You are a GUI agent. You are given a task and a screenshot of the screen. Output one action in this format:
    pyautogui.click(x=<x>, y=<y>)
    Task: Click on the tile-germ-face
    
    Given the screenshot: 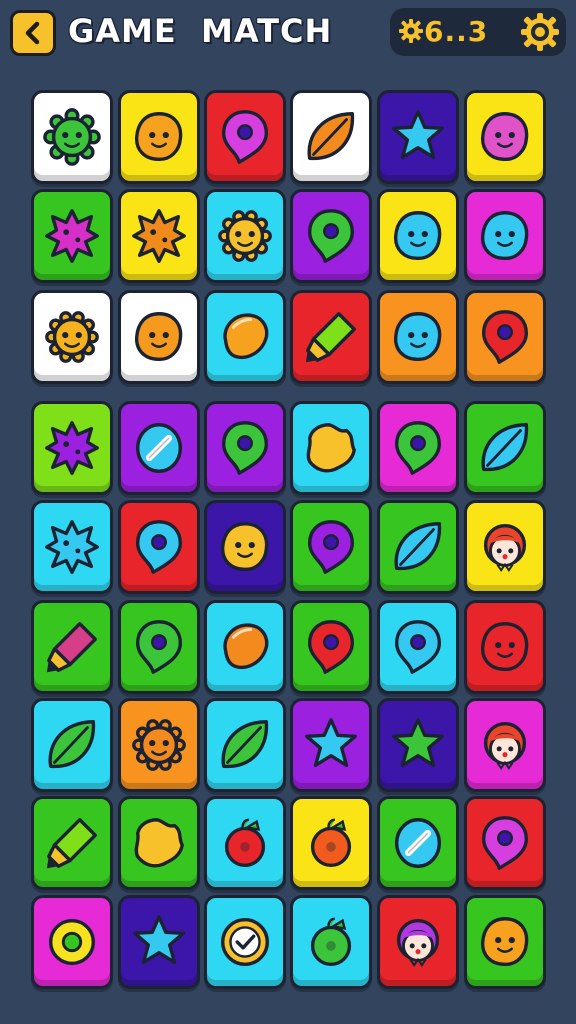 What is the action you would take?
    pyautogui.click(x=72, y=137)
    